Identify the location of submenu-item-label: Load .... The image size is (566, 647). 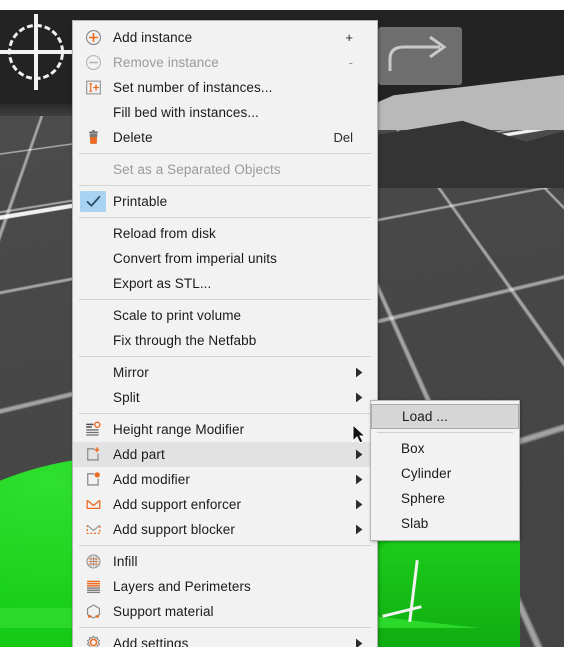
(425, 416).